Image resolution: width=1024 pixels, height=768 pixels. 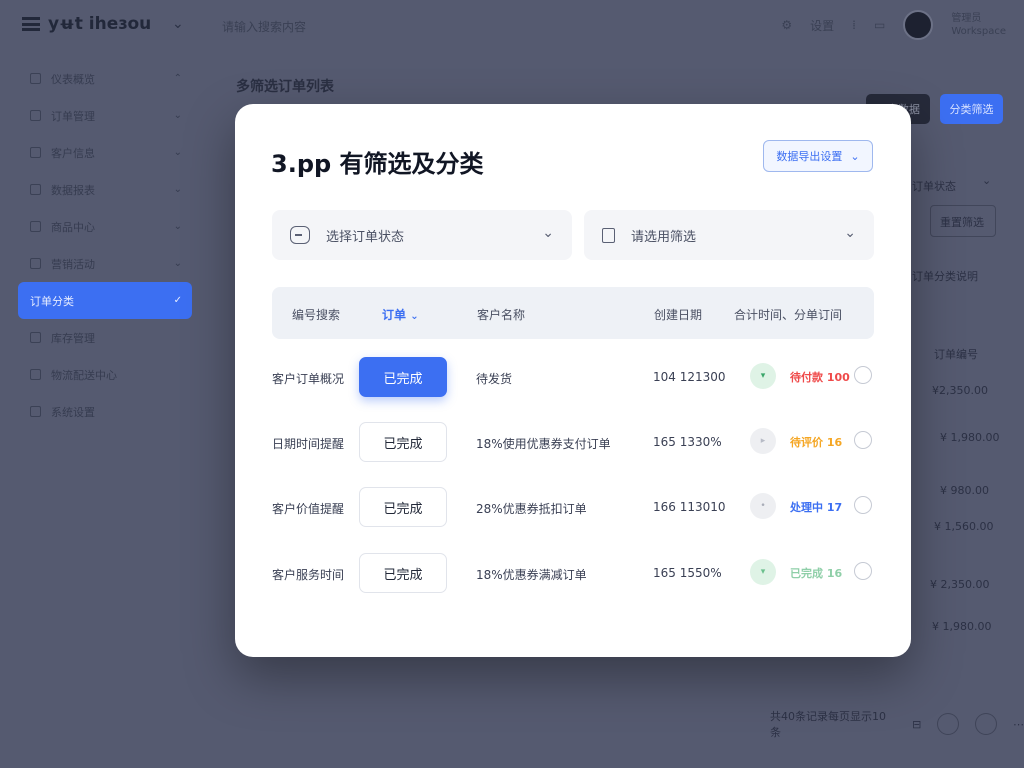 I want to click on col-header-id: 编号搜索, so click(x=316, y=314).